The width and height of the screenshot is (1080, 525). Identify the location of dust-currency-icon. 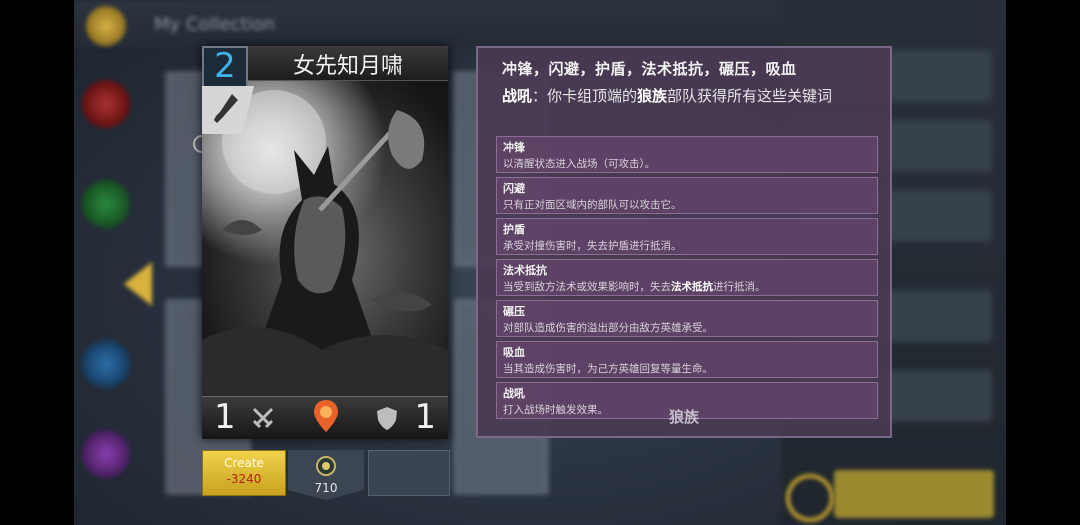
(326, 466).